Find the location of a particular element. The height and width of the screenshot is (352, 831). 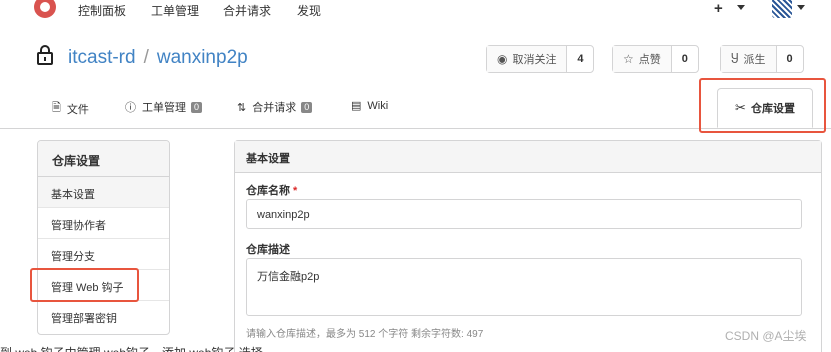

nav-issues: 工单管理 is located at coordinates (175, 10).